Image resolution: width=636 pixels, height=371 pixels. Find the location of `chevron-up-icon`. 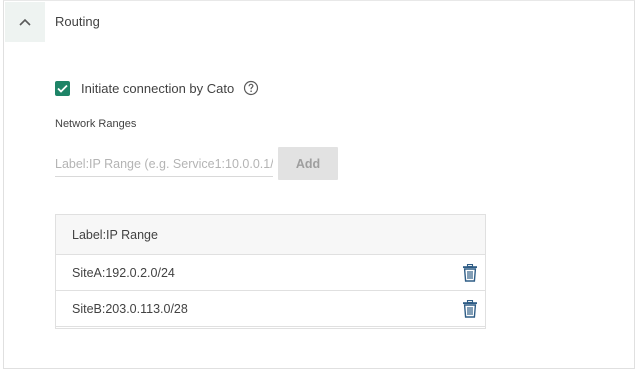

chevron-up-icon is located at coordinates (25, 22).